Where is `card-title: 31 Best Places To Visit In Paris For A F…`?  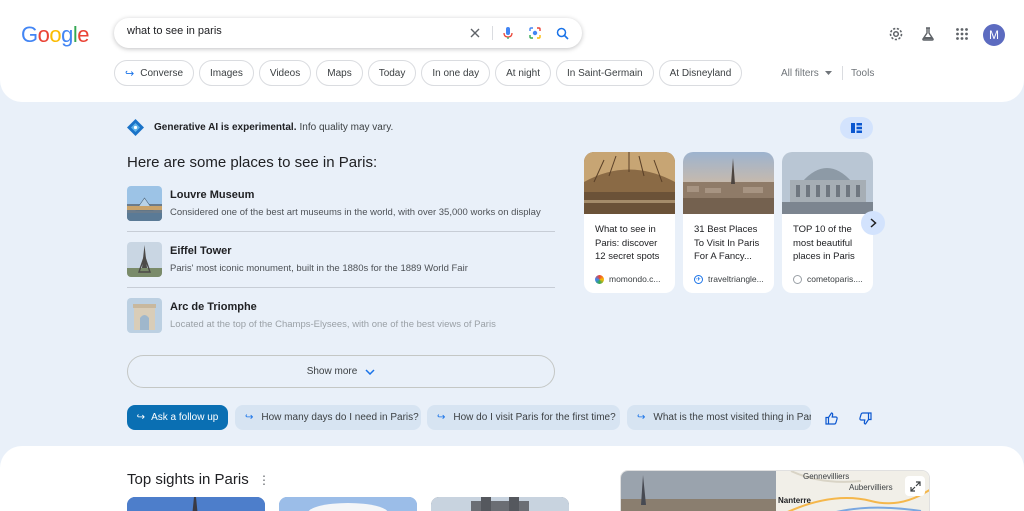
card-title: 31 Best Places To Visit In Paris For A F… is located at coordinates (727, 243).